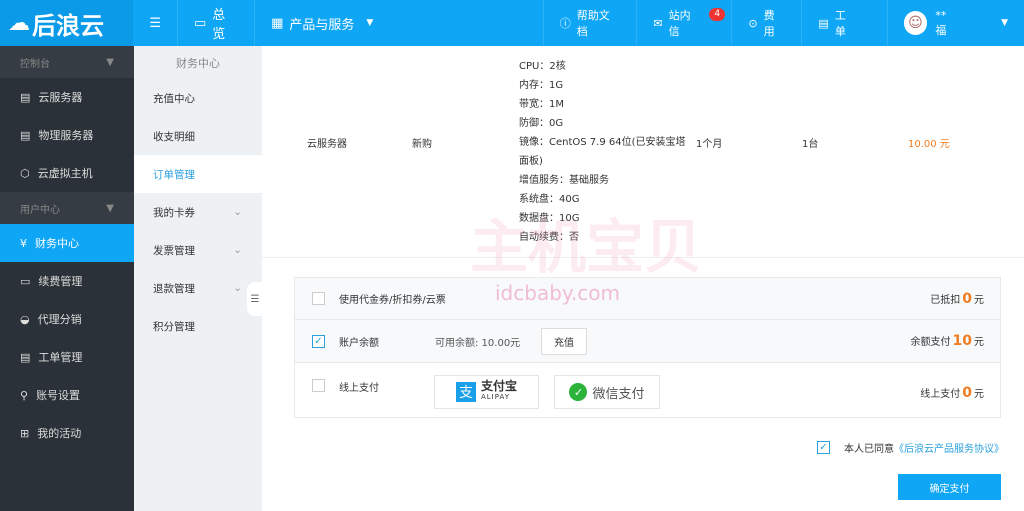 This screenshot has width=1024, height=511. I want to click on sidebar-group-user-center: 用户中心 ▼, so click(67, 208).